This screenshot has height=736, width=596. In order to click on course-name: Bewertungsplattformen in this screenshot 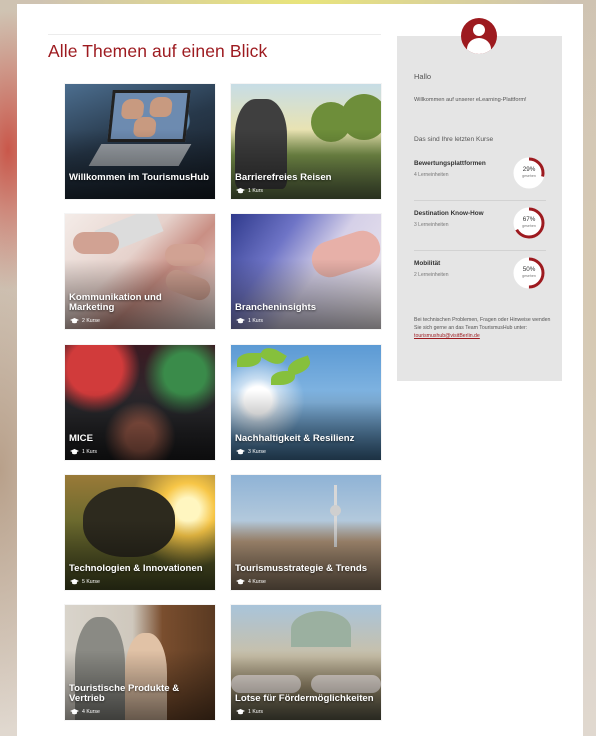, I will do `click(450, 163)`.